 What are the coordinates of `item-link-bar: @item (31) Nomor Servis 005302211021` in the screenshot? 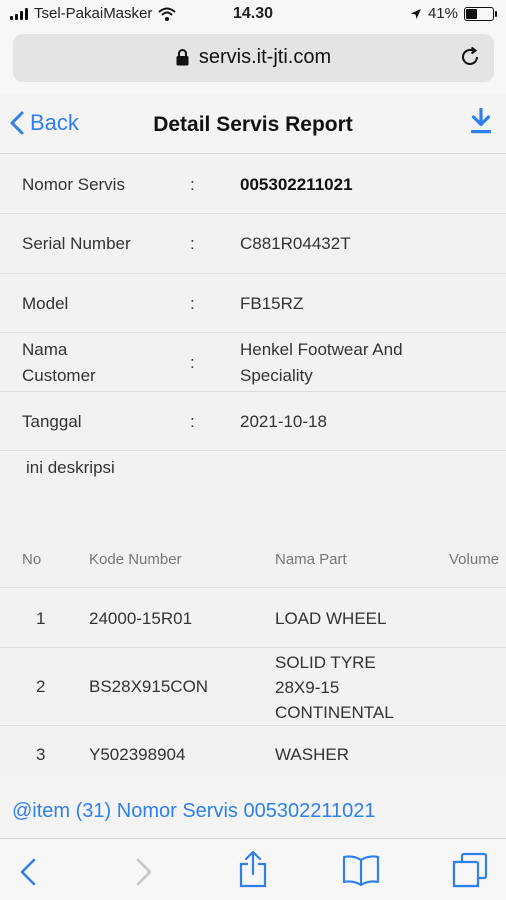 It's located at (253, 811).